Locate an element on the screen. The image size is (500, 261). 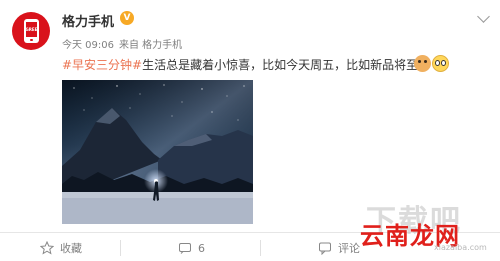
doge-icon is located at coordinates (422, 63).